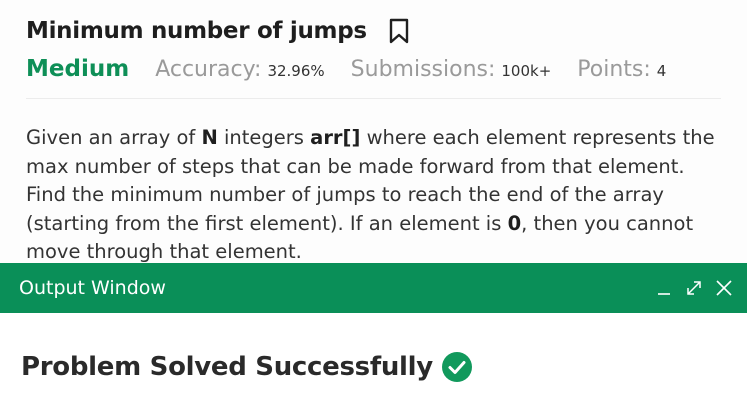 This screenshot has height=403, width=747. Describe the element at coordinates (664, 288) in the screenshot. I see `minimize-icon` at that location.